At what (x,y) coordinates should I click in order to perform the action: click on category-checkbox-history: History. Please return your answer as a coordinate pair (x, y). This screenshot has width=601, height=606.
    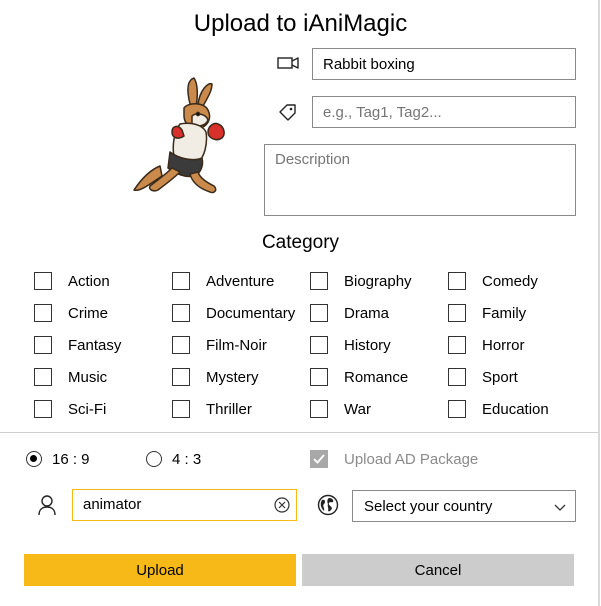
    Looking at the image, I should click on (350, 345).